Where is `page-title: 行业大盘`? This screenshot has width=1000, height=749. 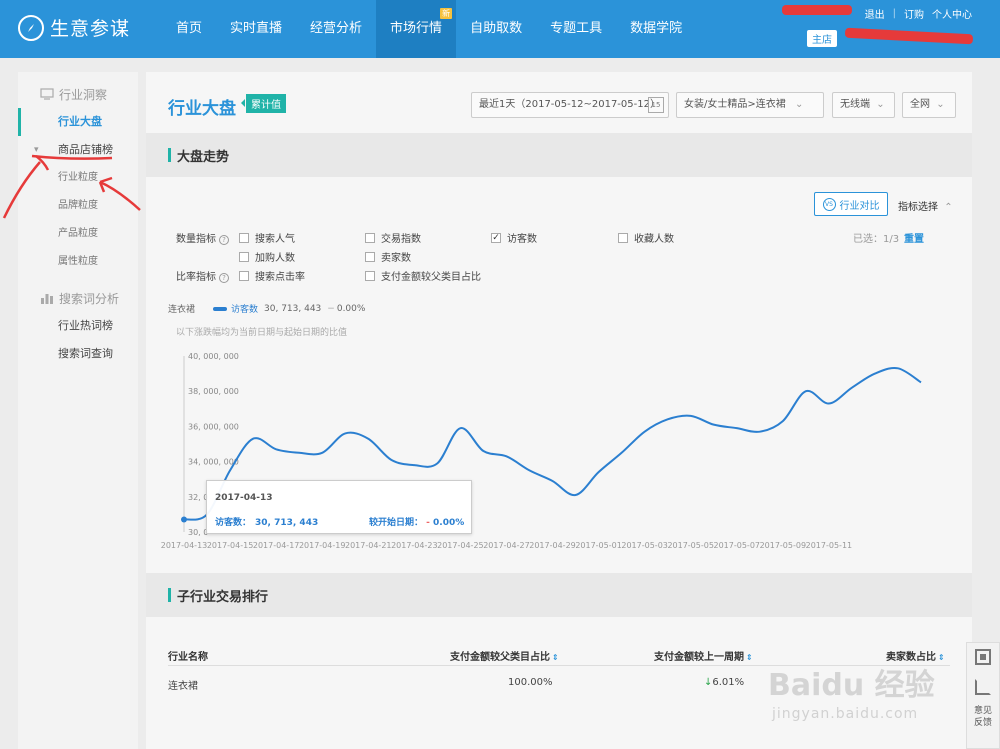 page-title: 行业大盘 is located at coordinates (202, 109).